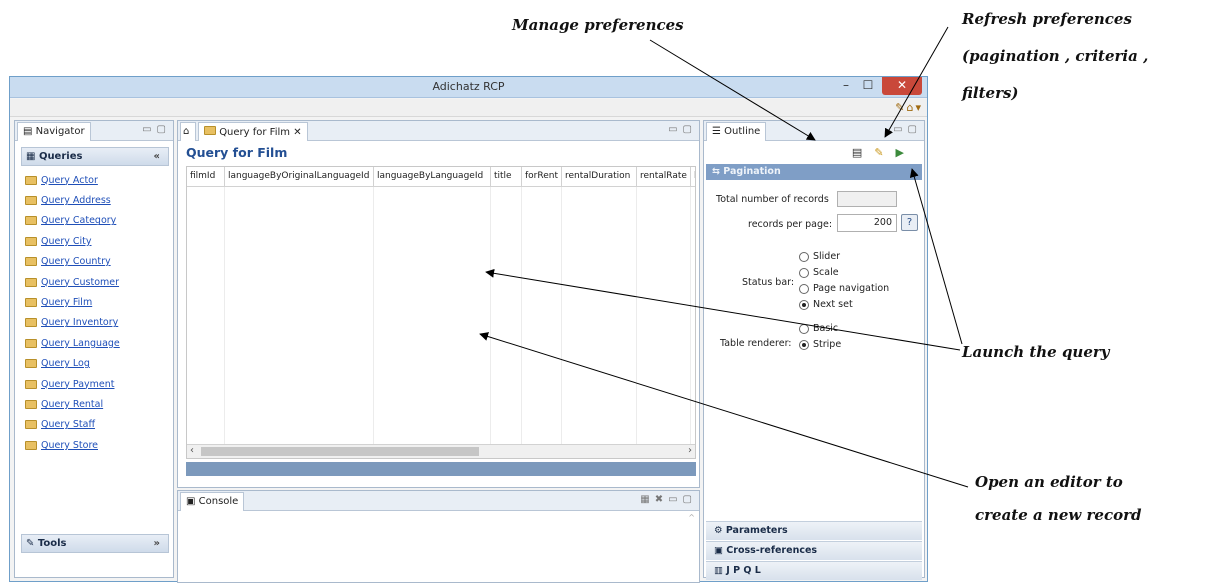  I want to click on minimize-button: –, so click(846, 86).